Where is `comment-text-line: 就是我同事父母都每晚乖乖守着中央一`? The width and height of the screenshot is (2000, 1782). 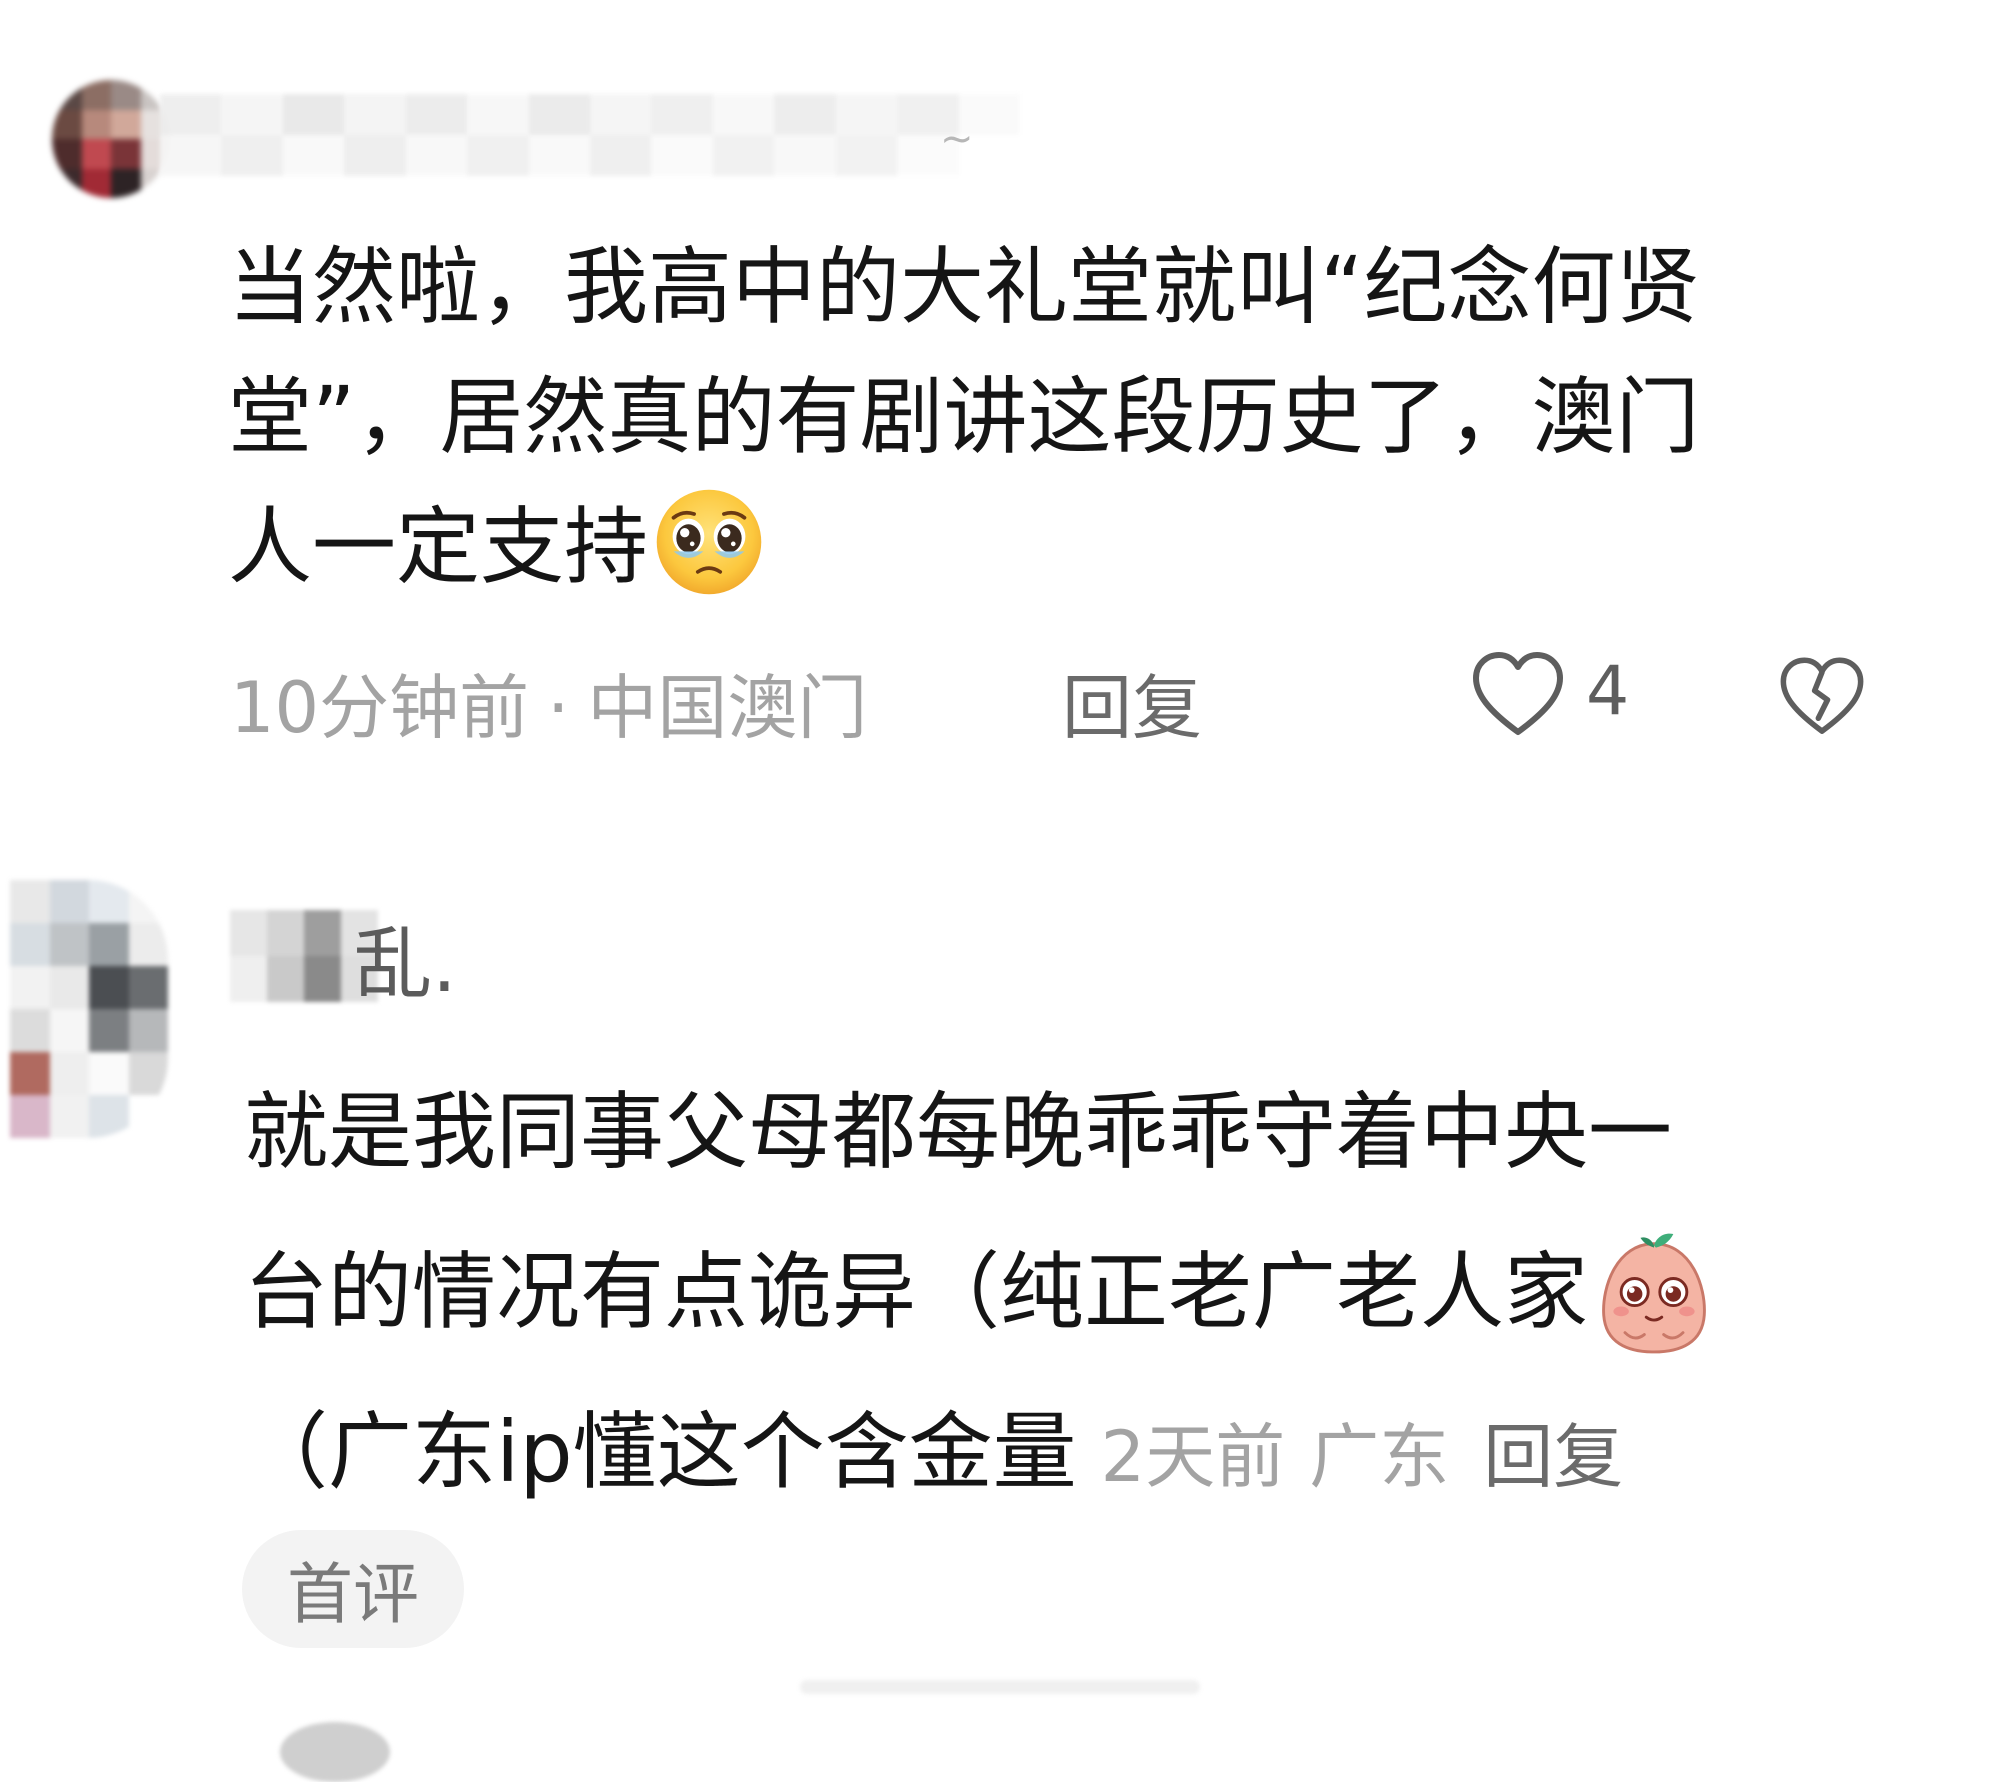 comment-text-line: 就是我同事父母都每晚乖乖守着中央一 is located at coordinates (958, 1132).